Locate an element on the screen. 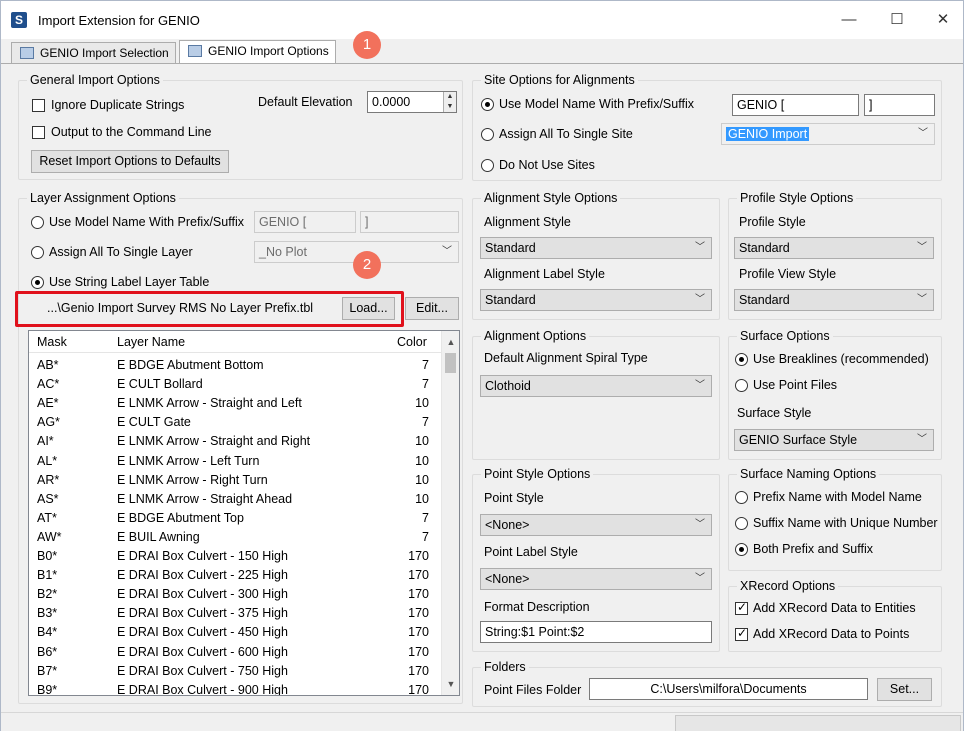 This screenshot has height=731, width=964. default-elevation-input: 0.0000 ▲ ▼ is located at coordinates (412, 102).